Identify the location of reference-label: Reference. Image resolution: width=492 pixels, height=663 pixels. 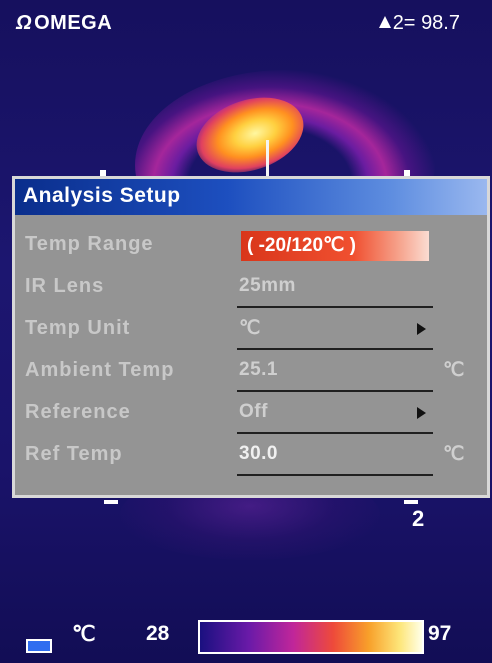
(78, 412).